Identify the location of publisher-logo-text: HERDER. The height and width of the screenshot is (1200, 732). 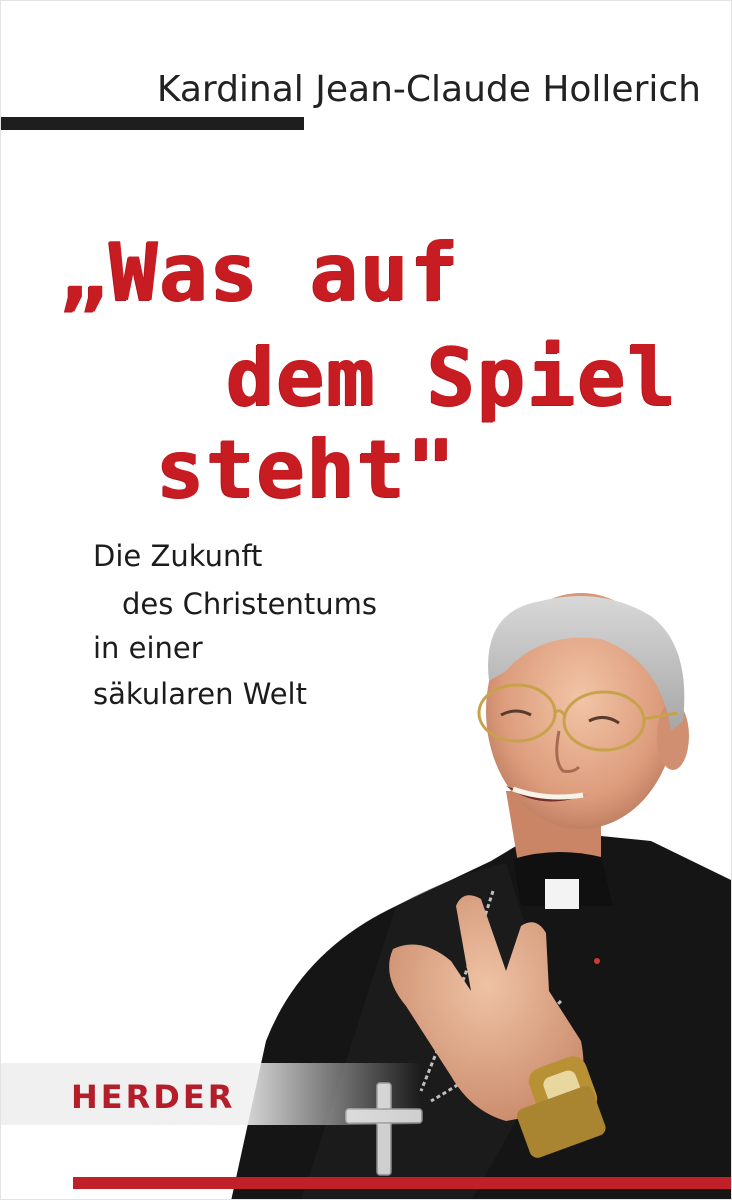
(153, 1097).